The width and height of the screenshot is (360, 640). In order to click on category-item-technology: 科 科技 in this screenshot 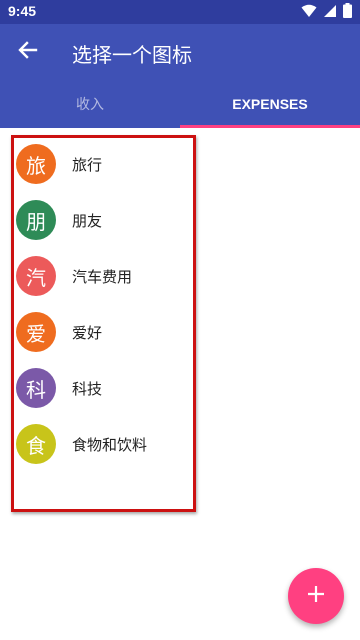, I will do `click(100, 388)`.